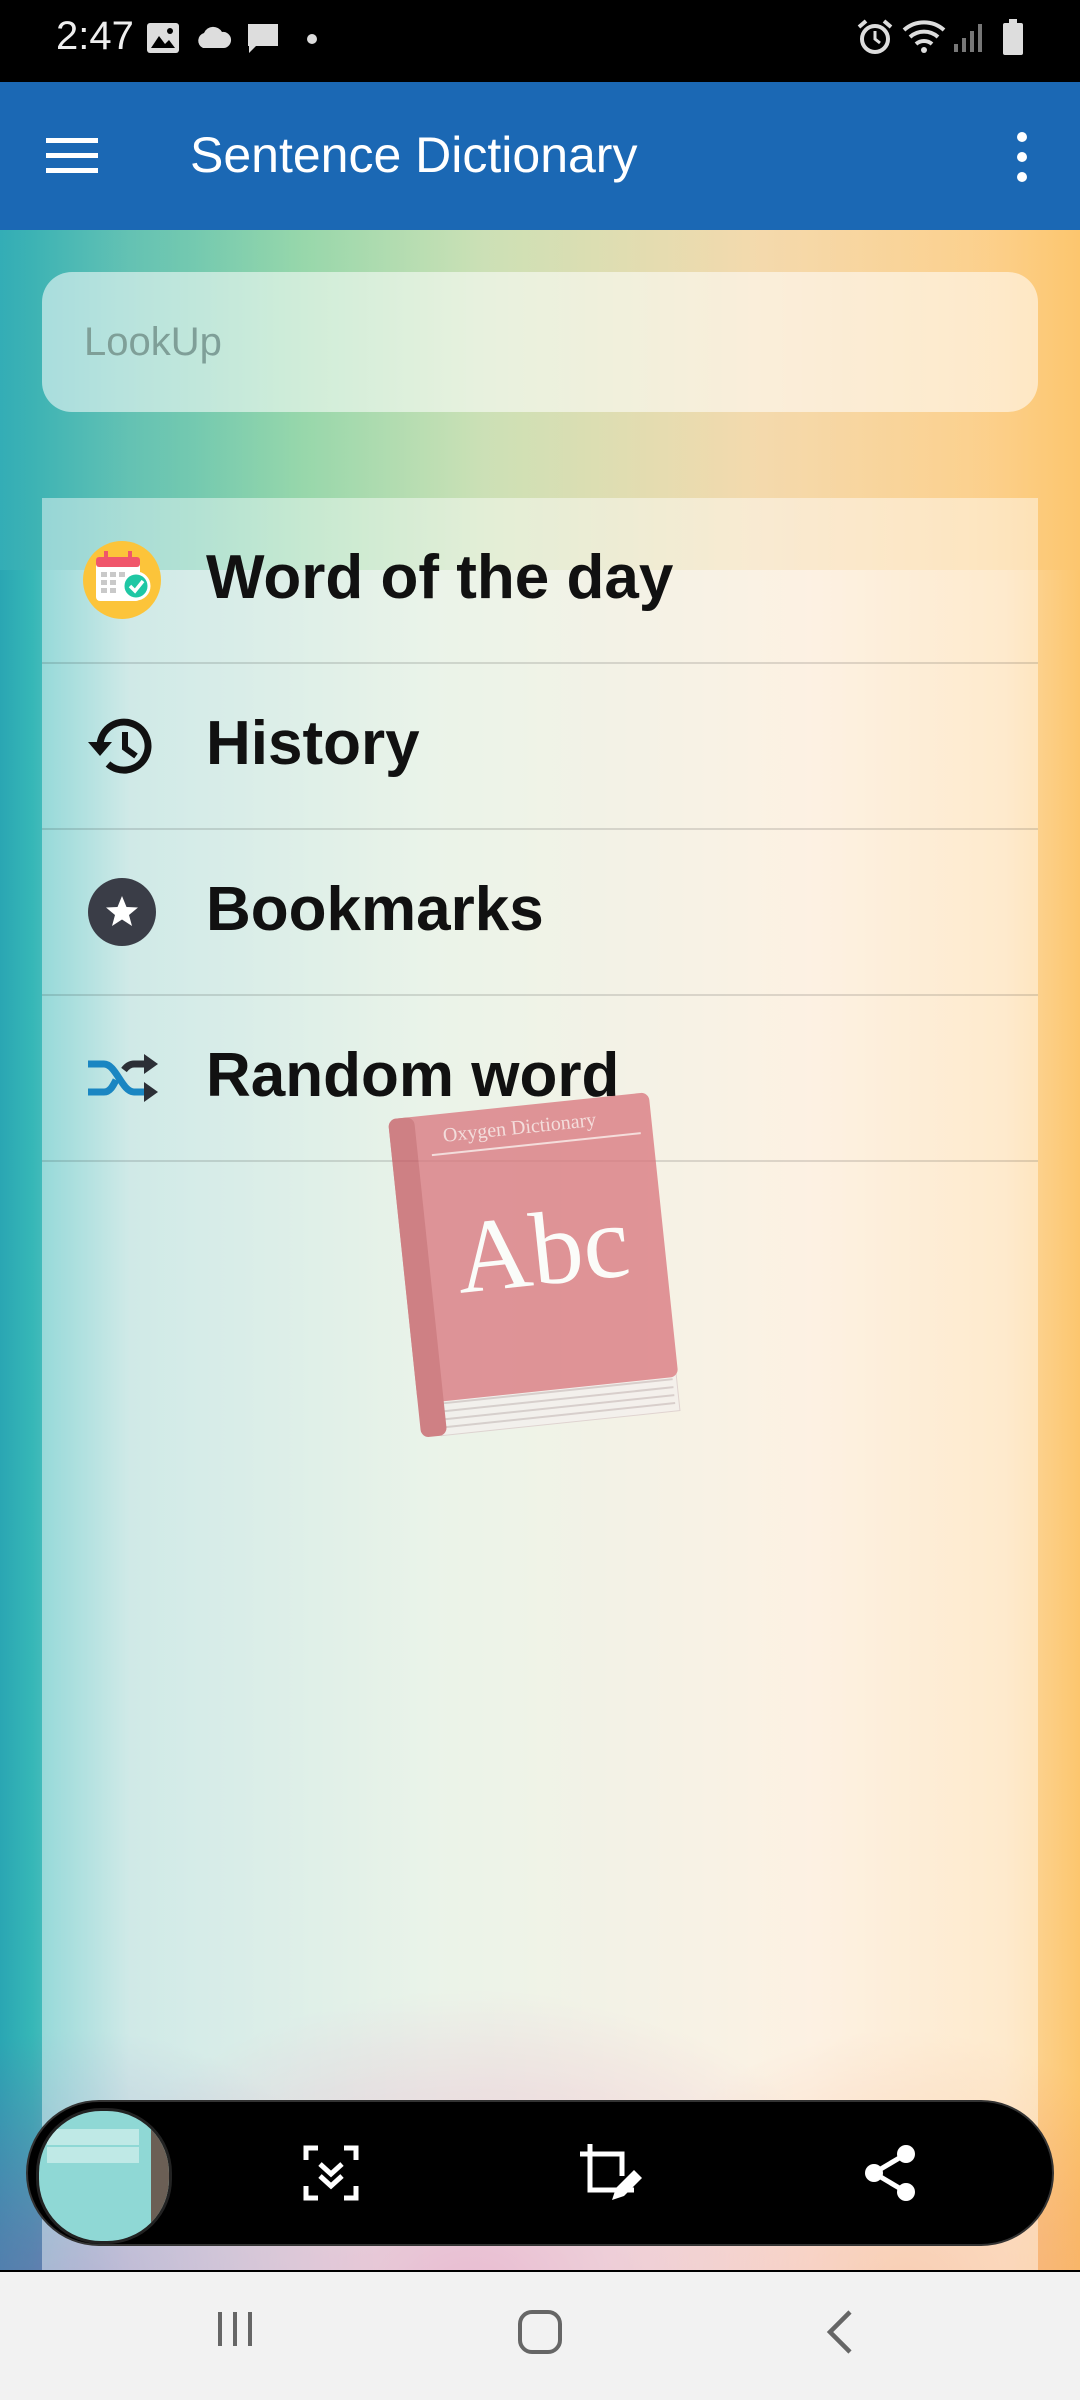  What do you see at coordinates (312, 39) in the screenshot?
I see `dot-icon` at bounding box center [312, 39].